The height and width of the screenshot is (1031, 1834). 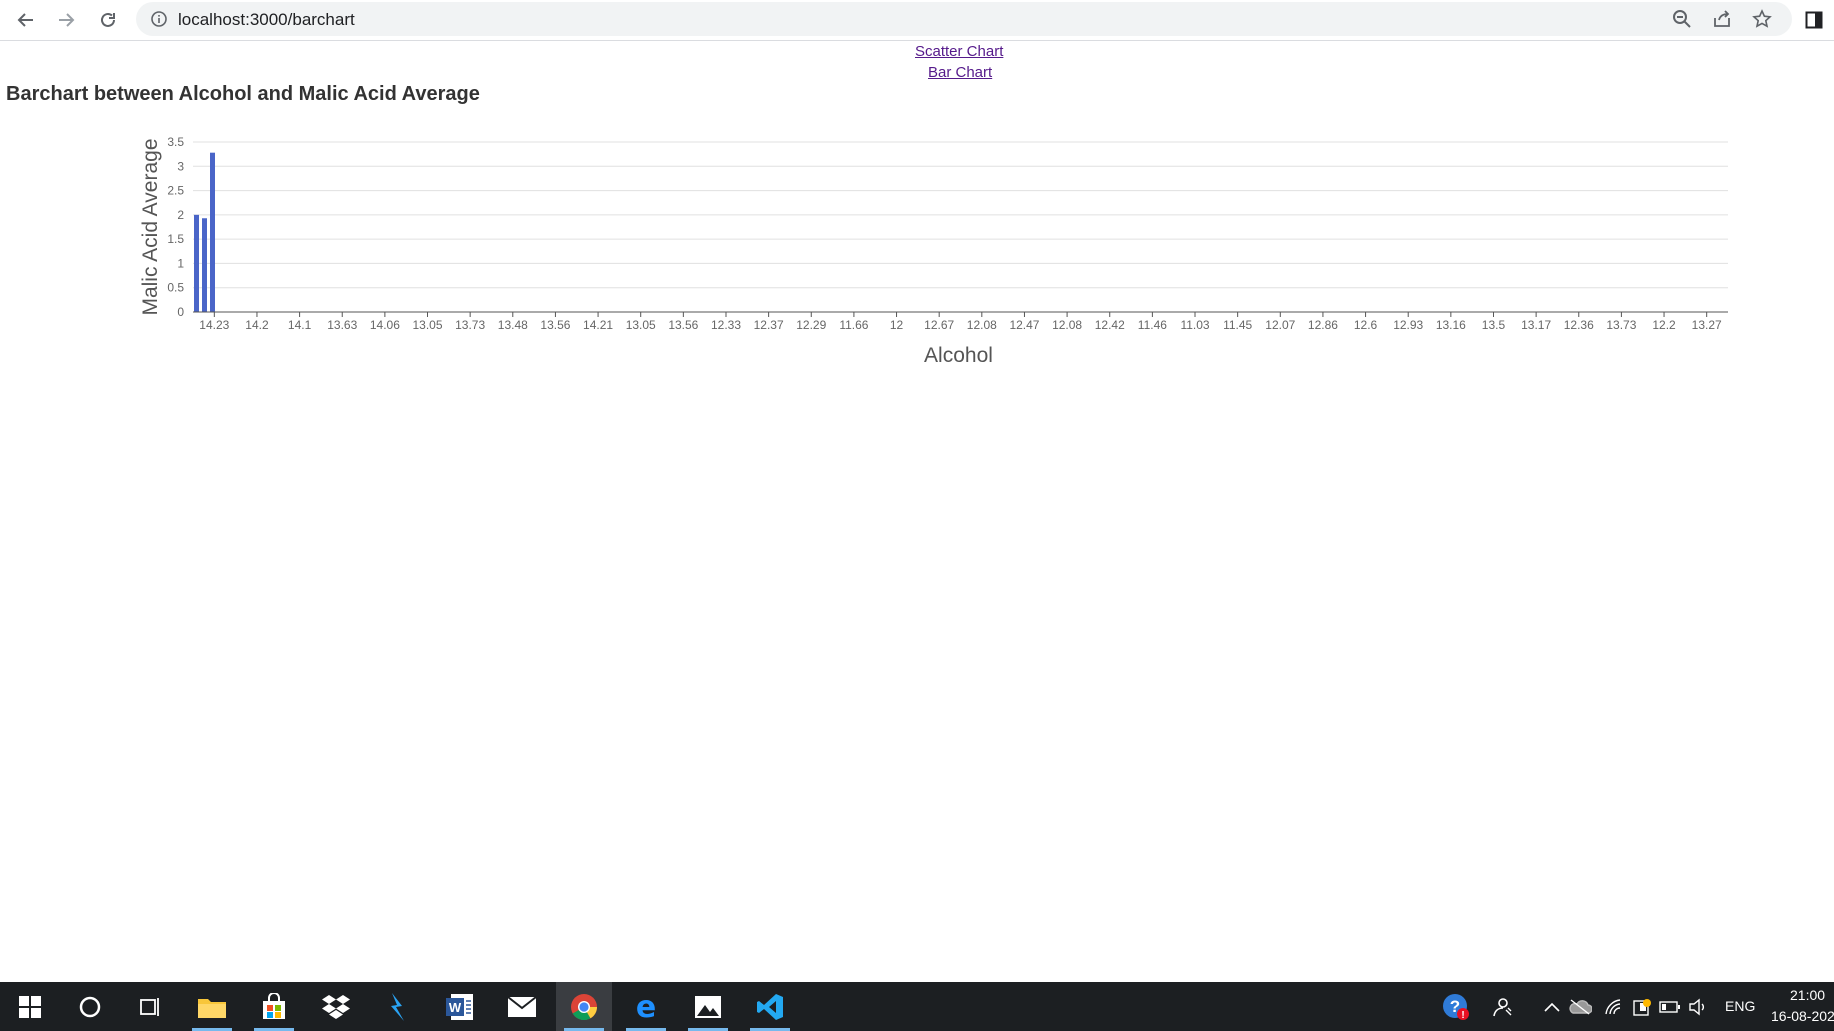 I want to click on x-tick-label: 13.17, so click(x=1536, y=325).